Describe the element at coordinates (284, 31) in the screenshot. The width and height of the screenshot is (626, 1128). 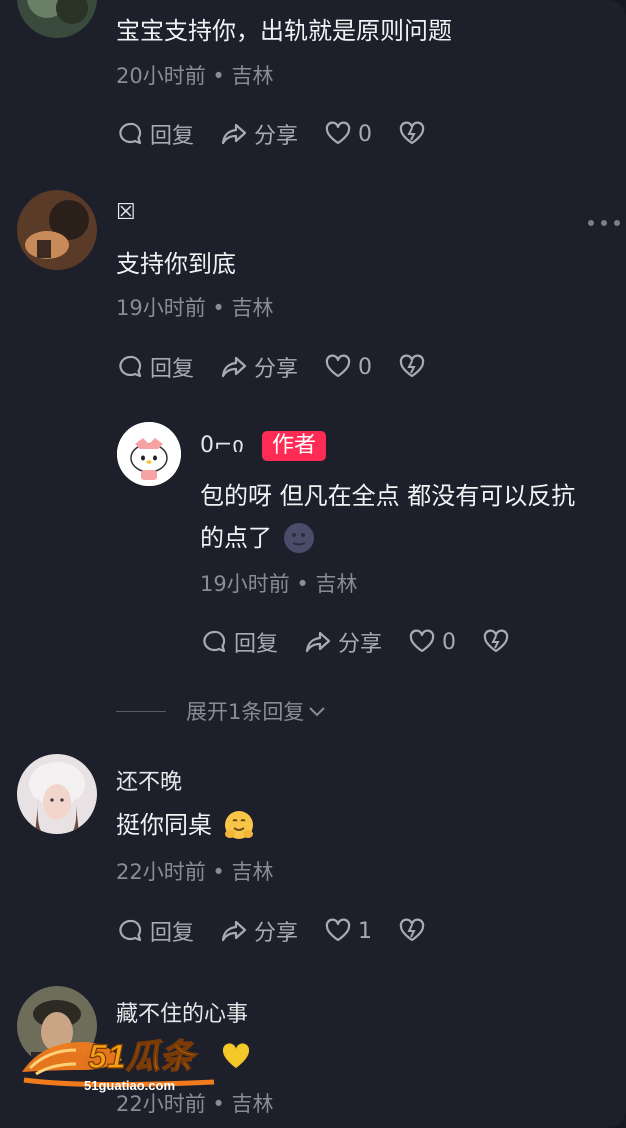
I see `comment-text: 宝宝支持你，出轨就是原则问题` at that location.